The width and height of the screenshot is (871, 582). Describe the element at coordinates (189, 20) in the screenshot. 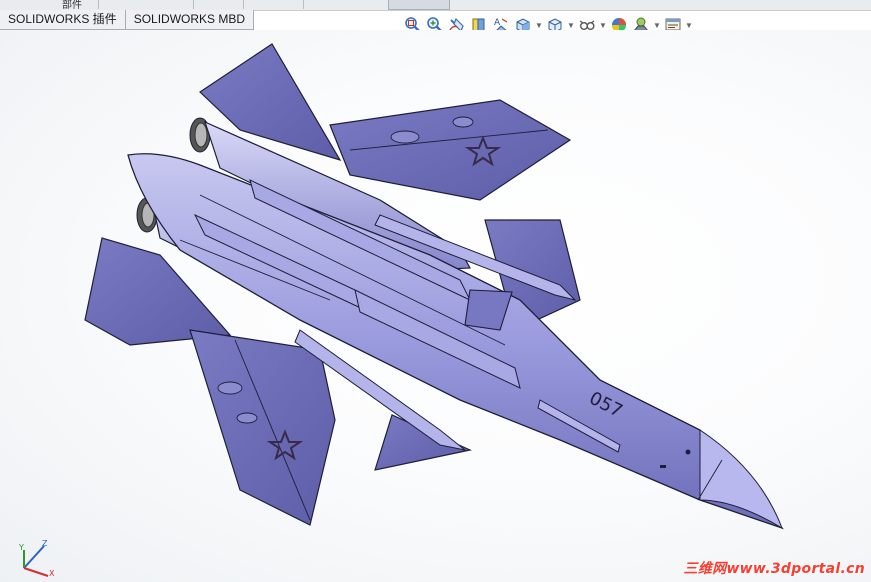

I see `tab-solidworks-mbd: SOLIDWORKS MBD` at that location.